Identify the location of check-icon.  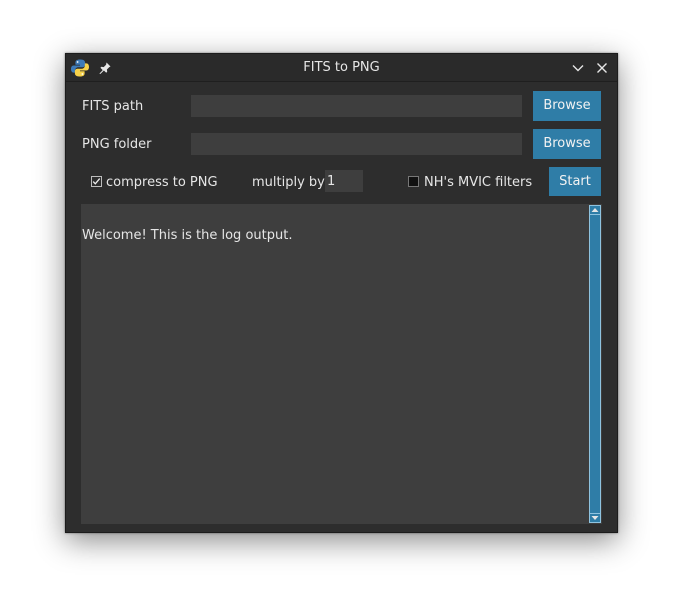
(96, 181).